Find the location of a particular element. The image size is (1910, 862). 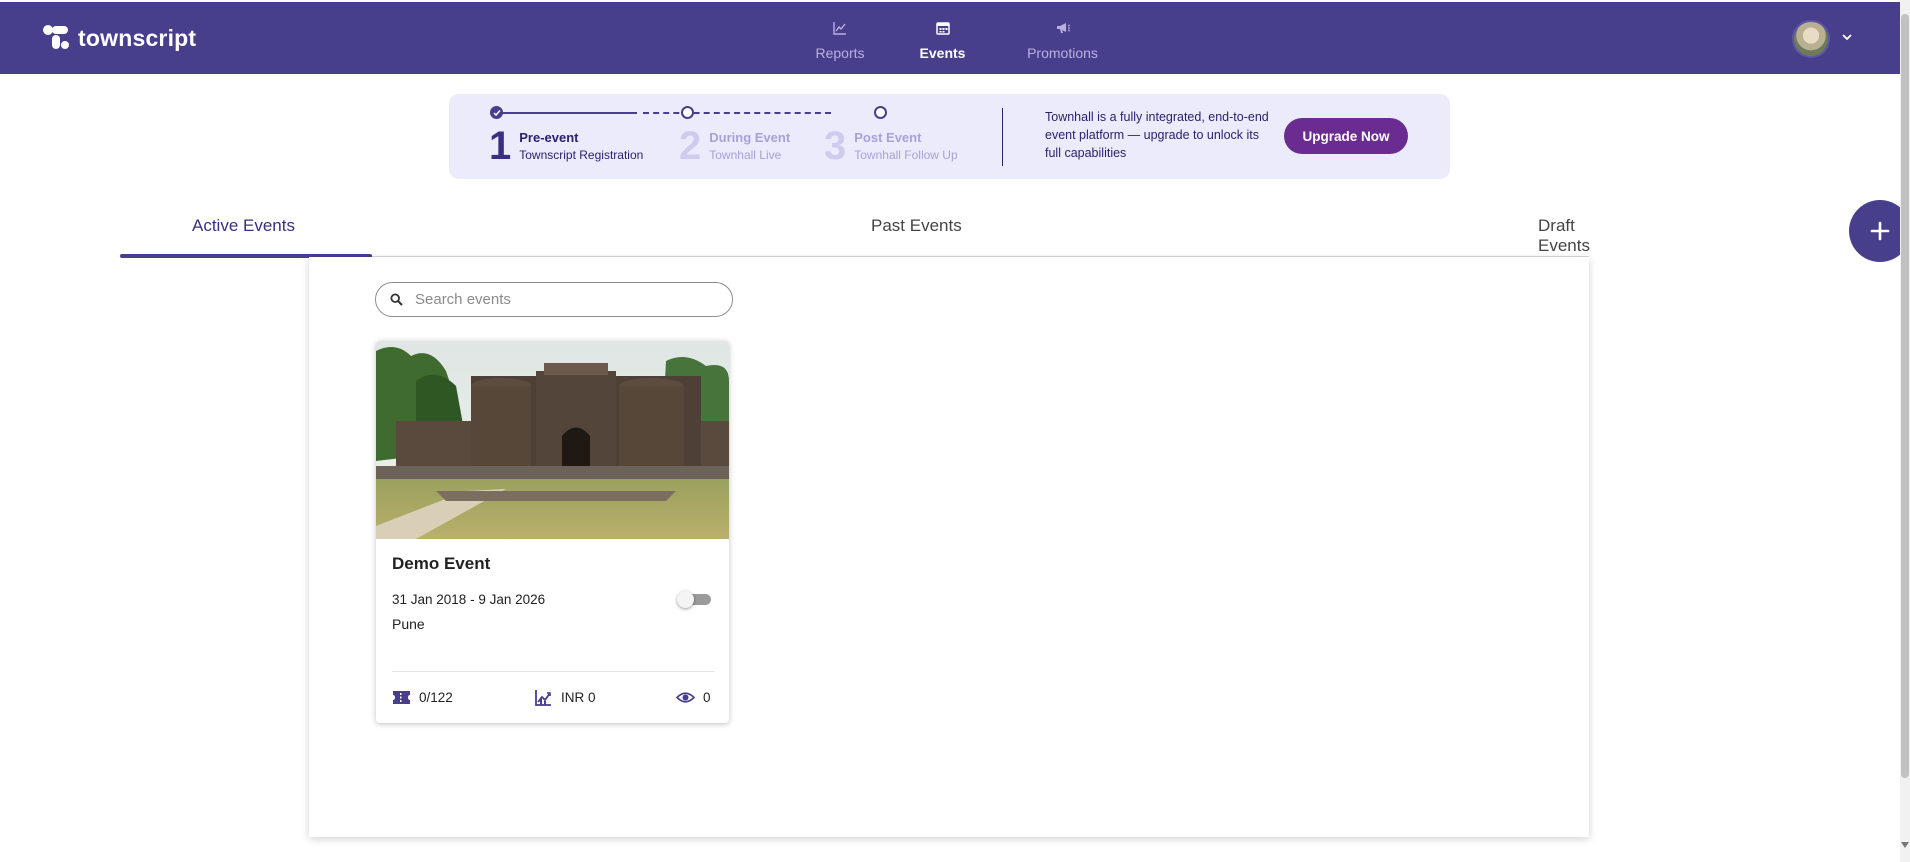

eye-icon is located at coordinates (685, 697).